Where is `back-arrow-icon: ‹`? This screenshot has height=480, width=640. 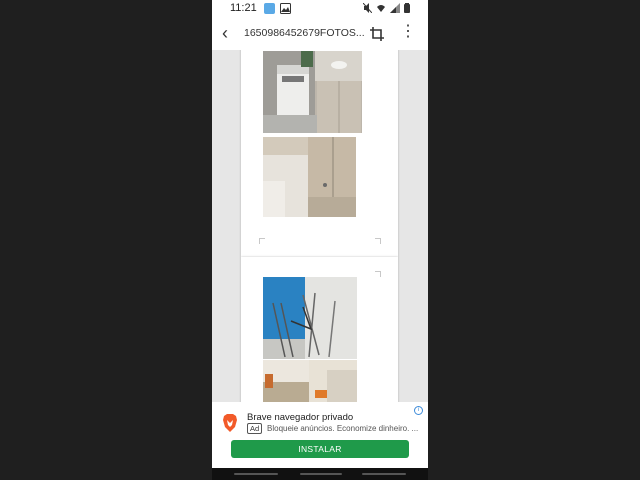
back-arrow-icon: ‹ is located at coordinates (225, 33).